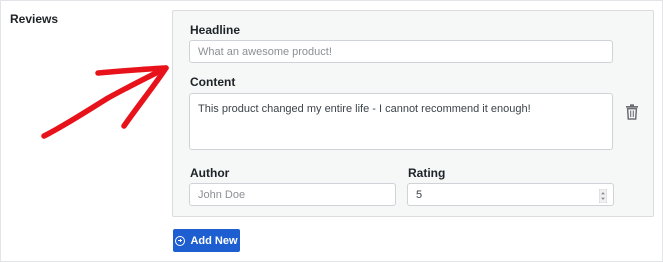 Image resolution: width=663 pixels, height=262 pixels. I want to click on rating-value: 5, so click(419, 194).